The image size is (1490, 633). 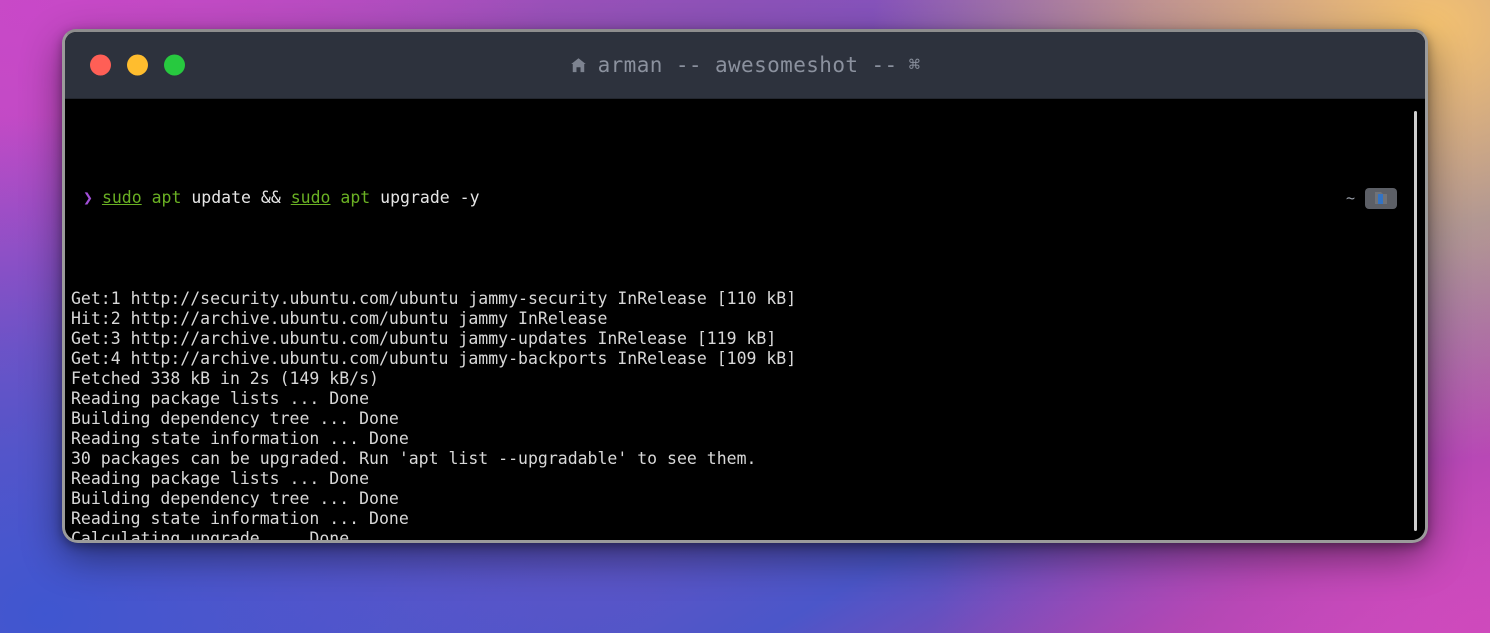 What do you see at coordinates (270, 197) in the screenshot?
I see `command-segment-and: &&` at bounding box center [270, 197].